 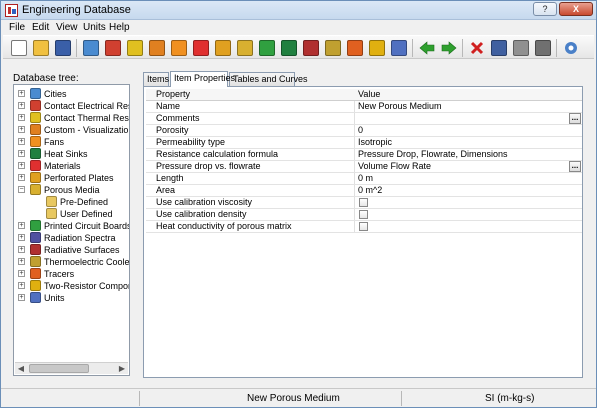 What do you see at coordinates (400, 106) in the screenshot?
I see `property-value: New Porous Medium` at bounding box center [400, 106].